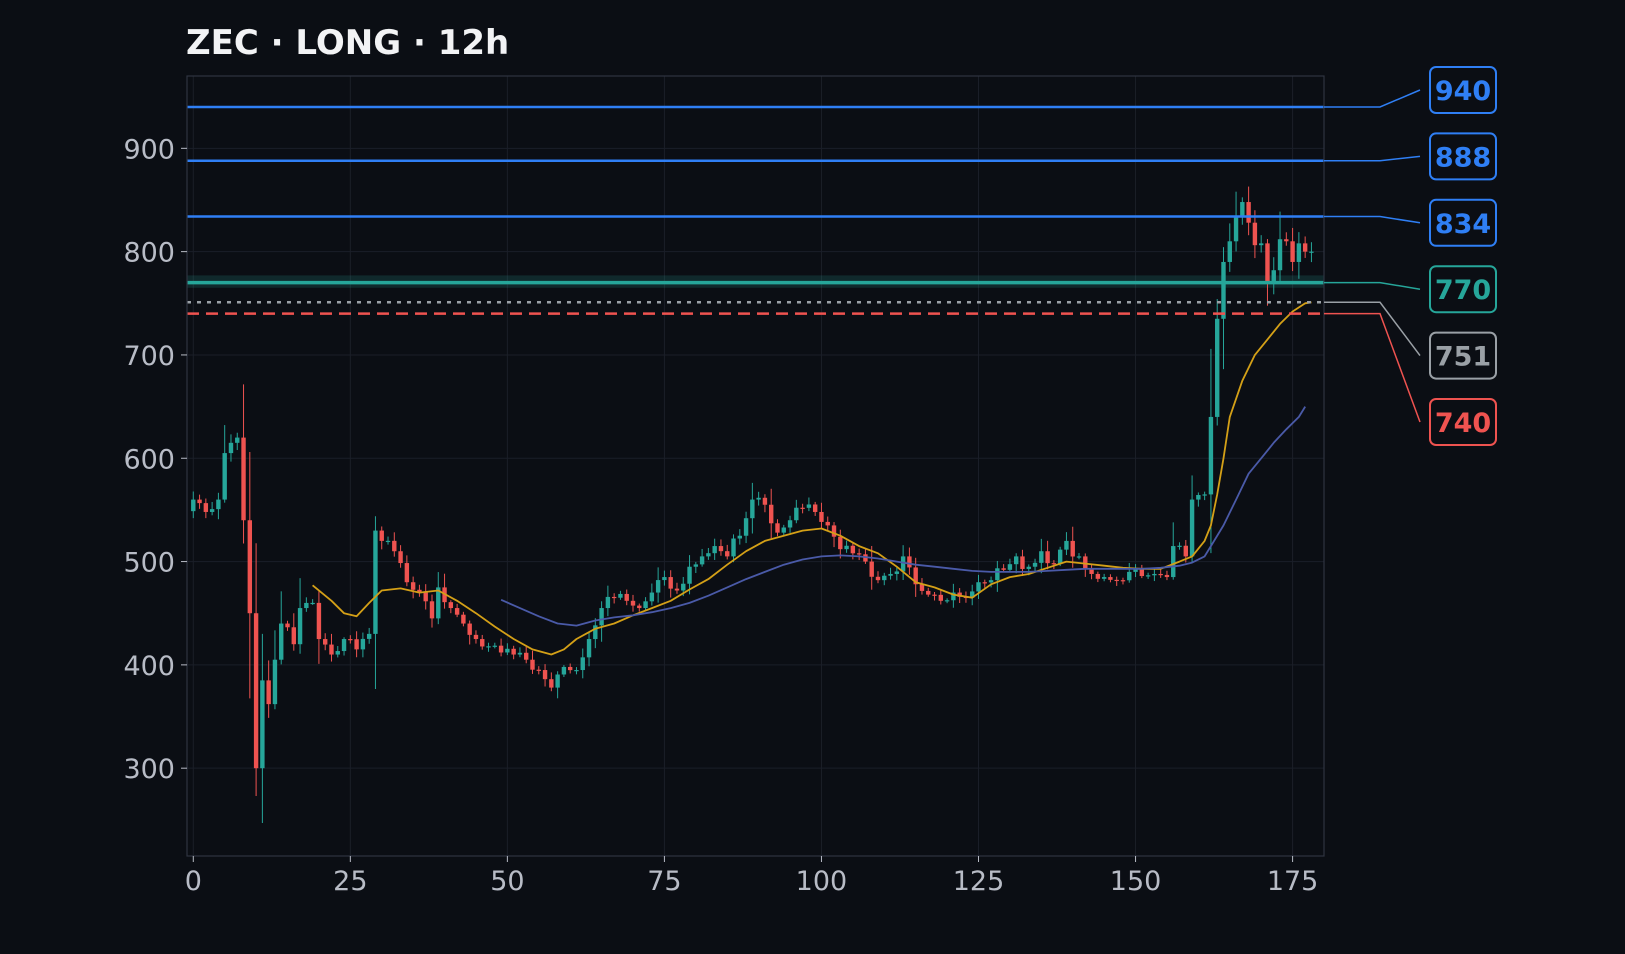 The width and height of the screenshot is (1625, 954). I want to click on level-label-stop: 740, so click(1463, 423).